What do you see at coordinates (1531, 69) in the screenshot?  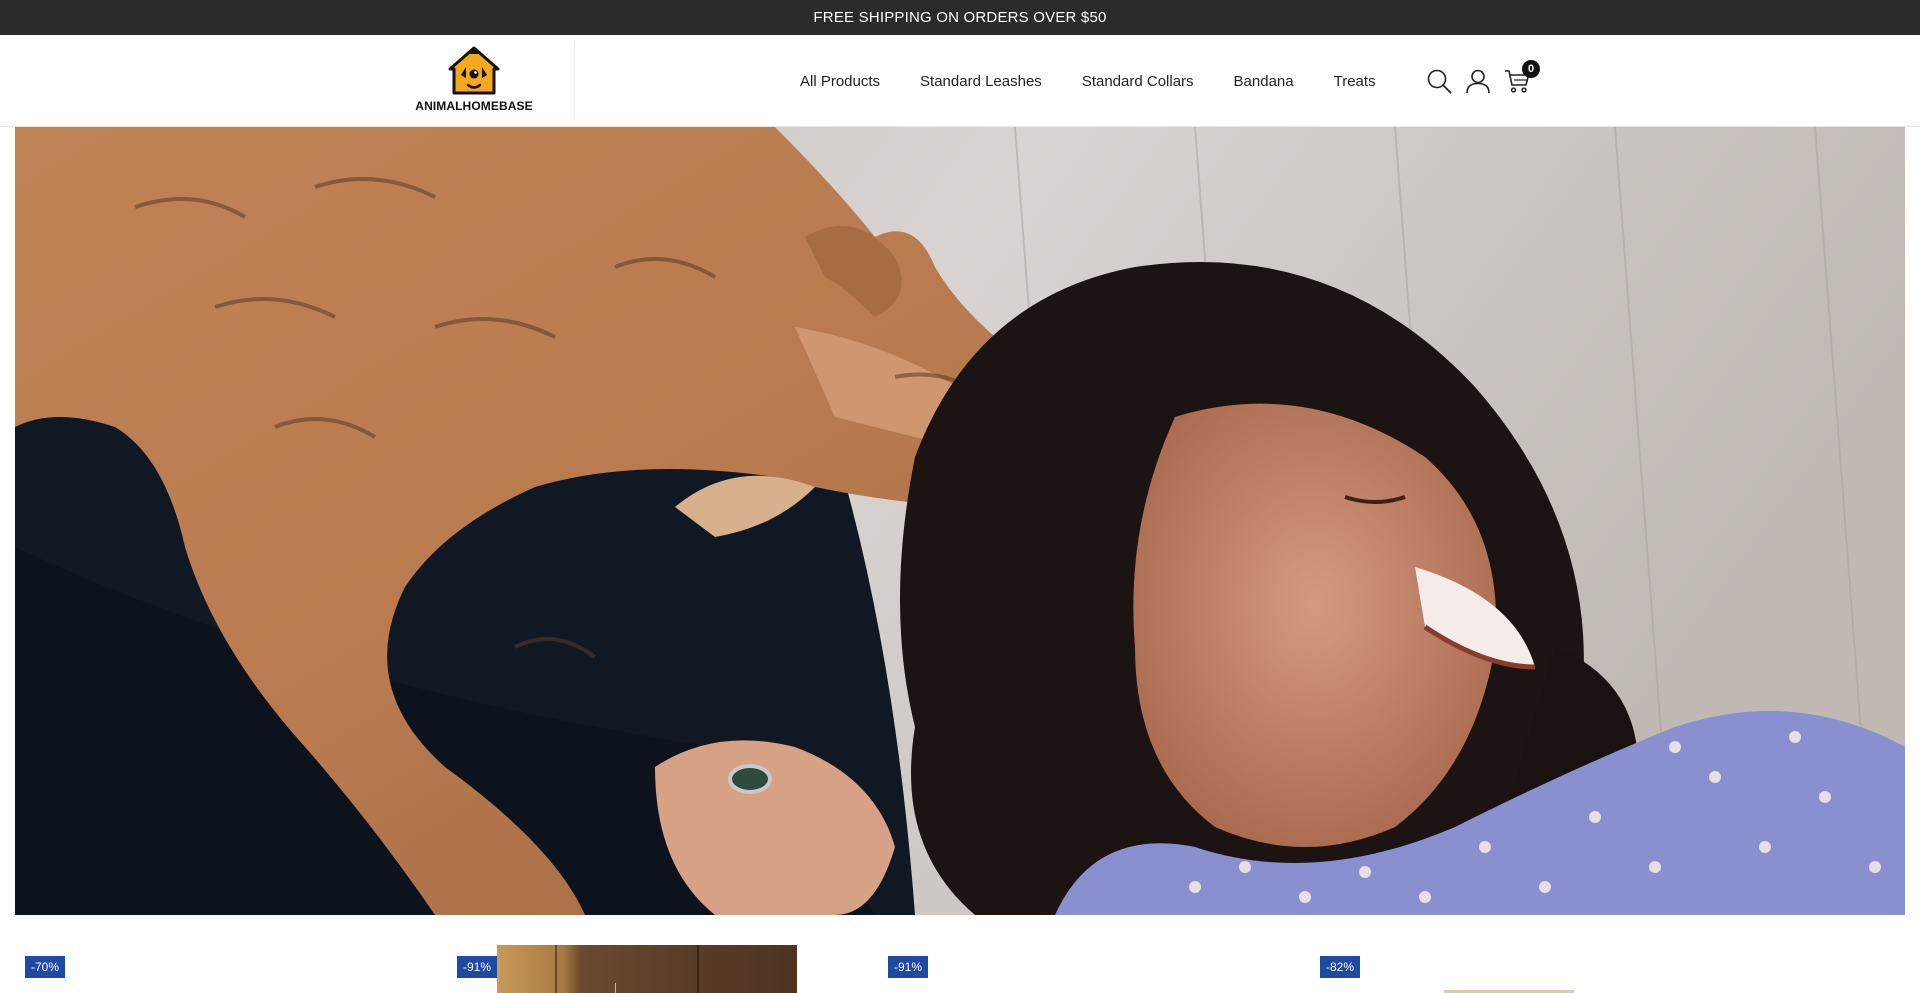 I see `cart-count-badge: 0` at bounding box center [1531, 69].